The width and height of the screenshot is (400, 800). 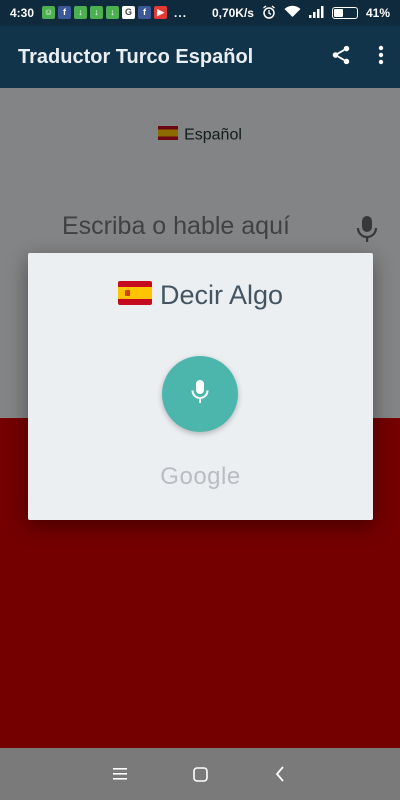 What do you see at coordinates (134, 296) in the screenshot?
I see `spain-flag-icon` at bounding box center [134, 296].